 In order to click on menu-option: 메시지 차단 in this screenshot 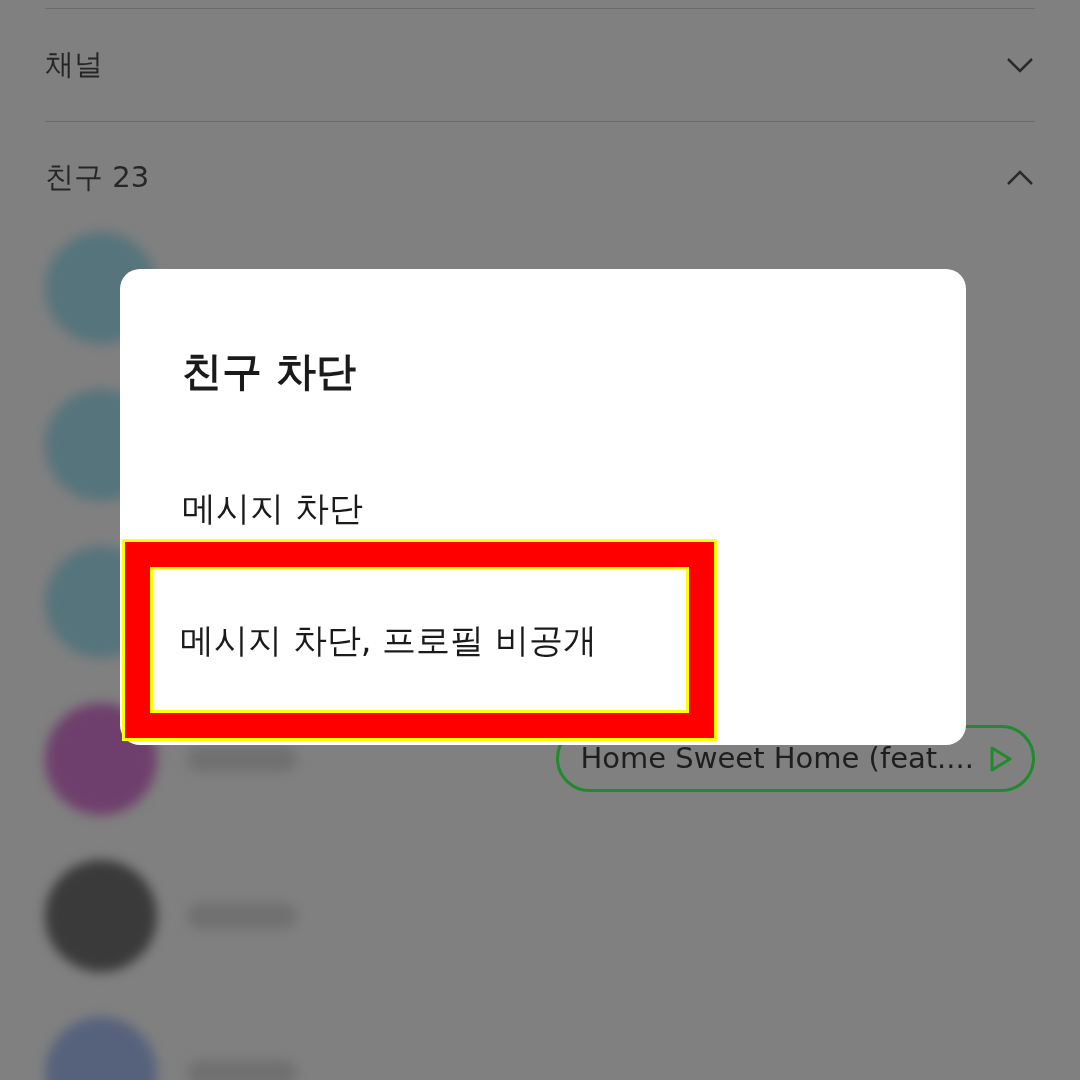, I will do `click(272, 508)`.